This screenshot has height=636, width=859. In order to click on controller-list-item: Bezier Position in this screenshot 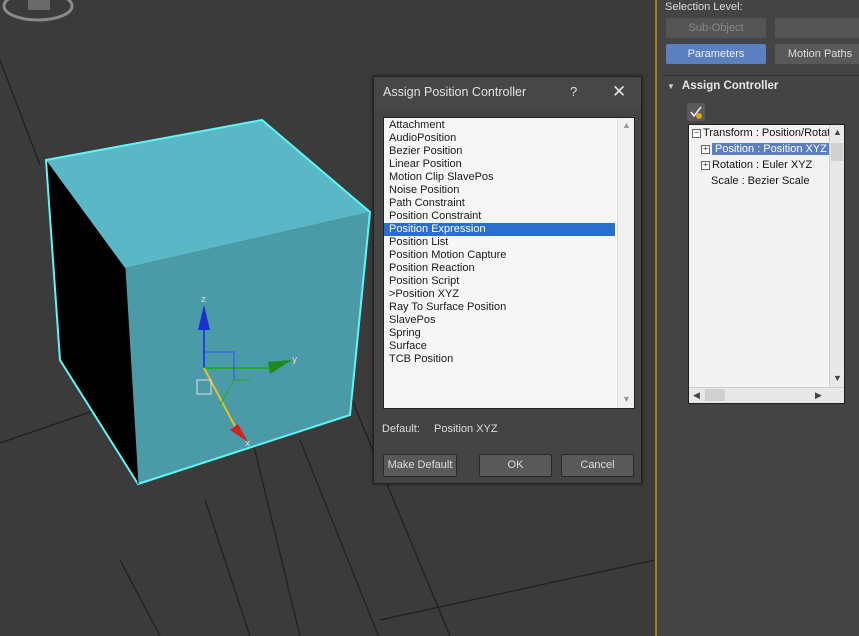, I will do `click(501, 151)`.